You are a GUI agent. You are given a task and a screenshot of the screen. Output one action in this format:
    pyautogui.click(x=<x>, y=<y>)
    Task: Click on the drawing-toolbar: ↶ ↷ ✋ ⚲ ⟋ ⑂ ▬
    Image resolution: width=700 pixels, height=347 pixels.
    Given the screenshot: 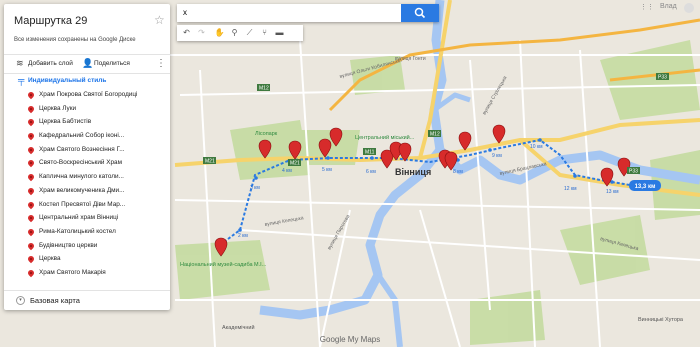 What is the action you would take?
    pyautogui.click(x=240, y=33)
    